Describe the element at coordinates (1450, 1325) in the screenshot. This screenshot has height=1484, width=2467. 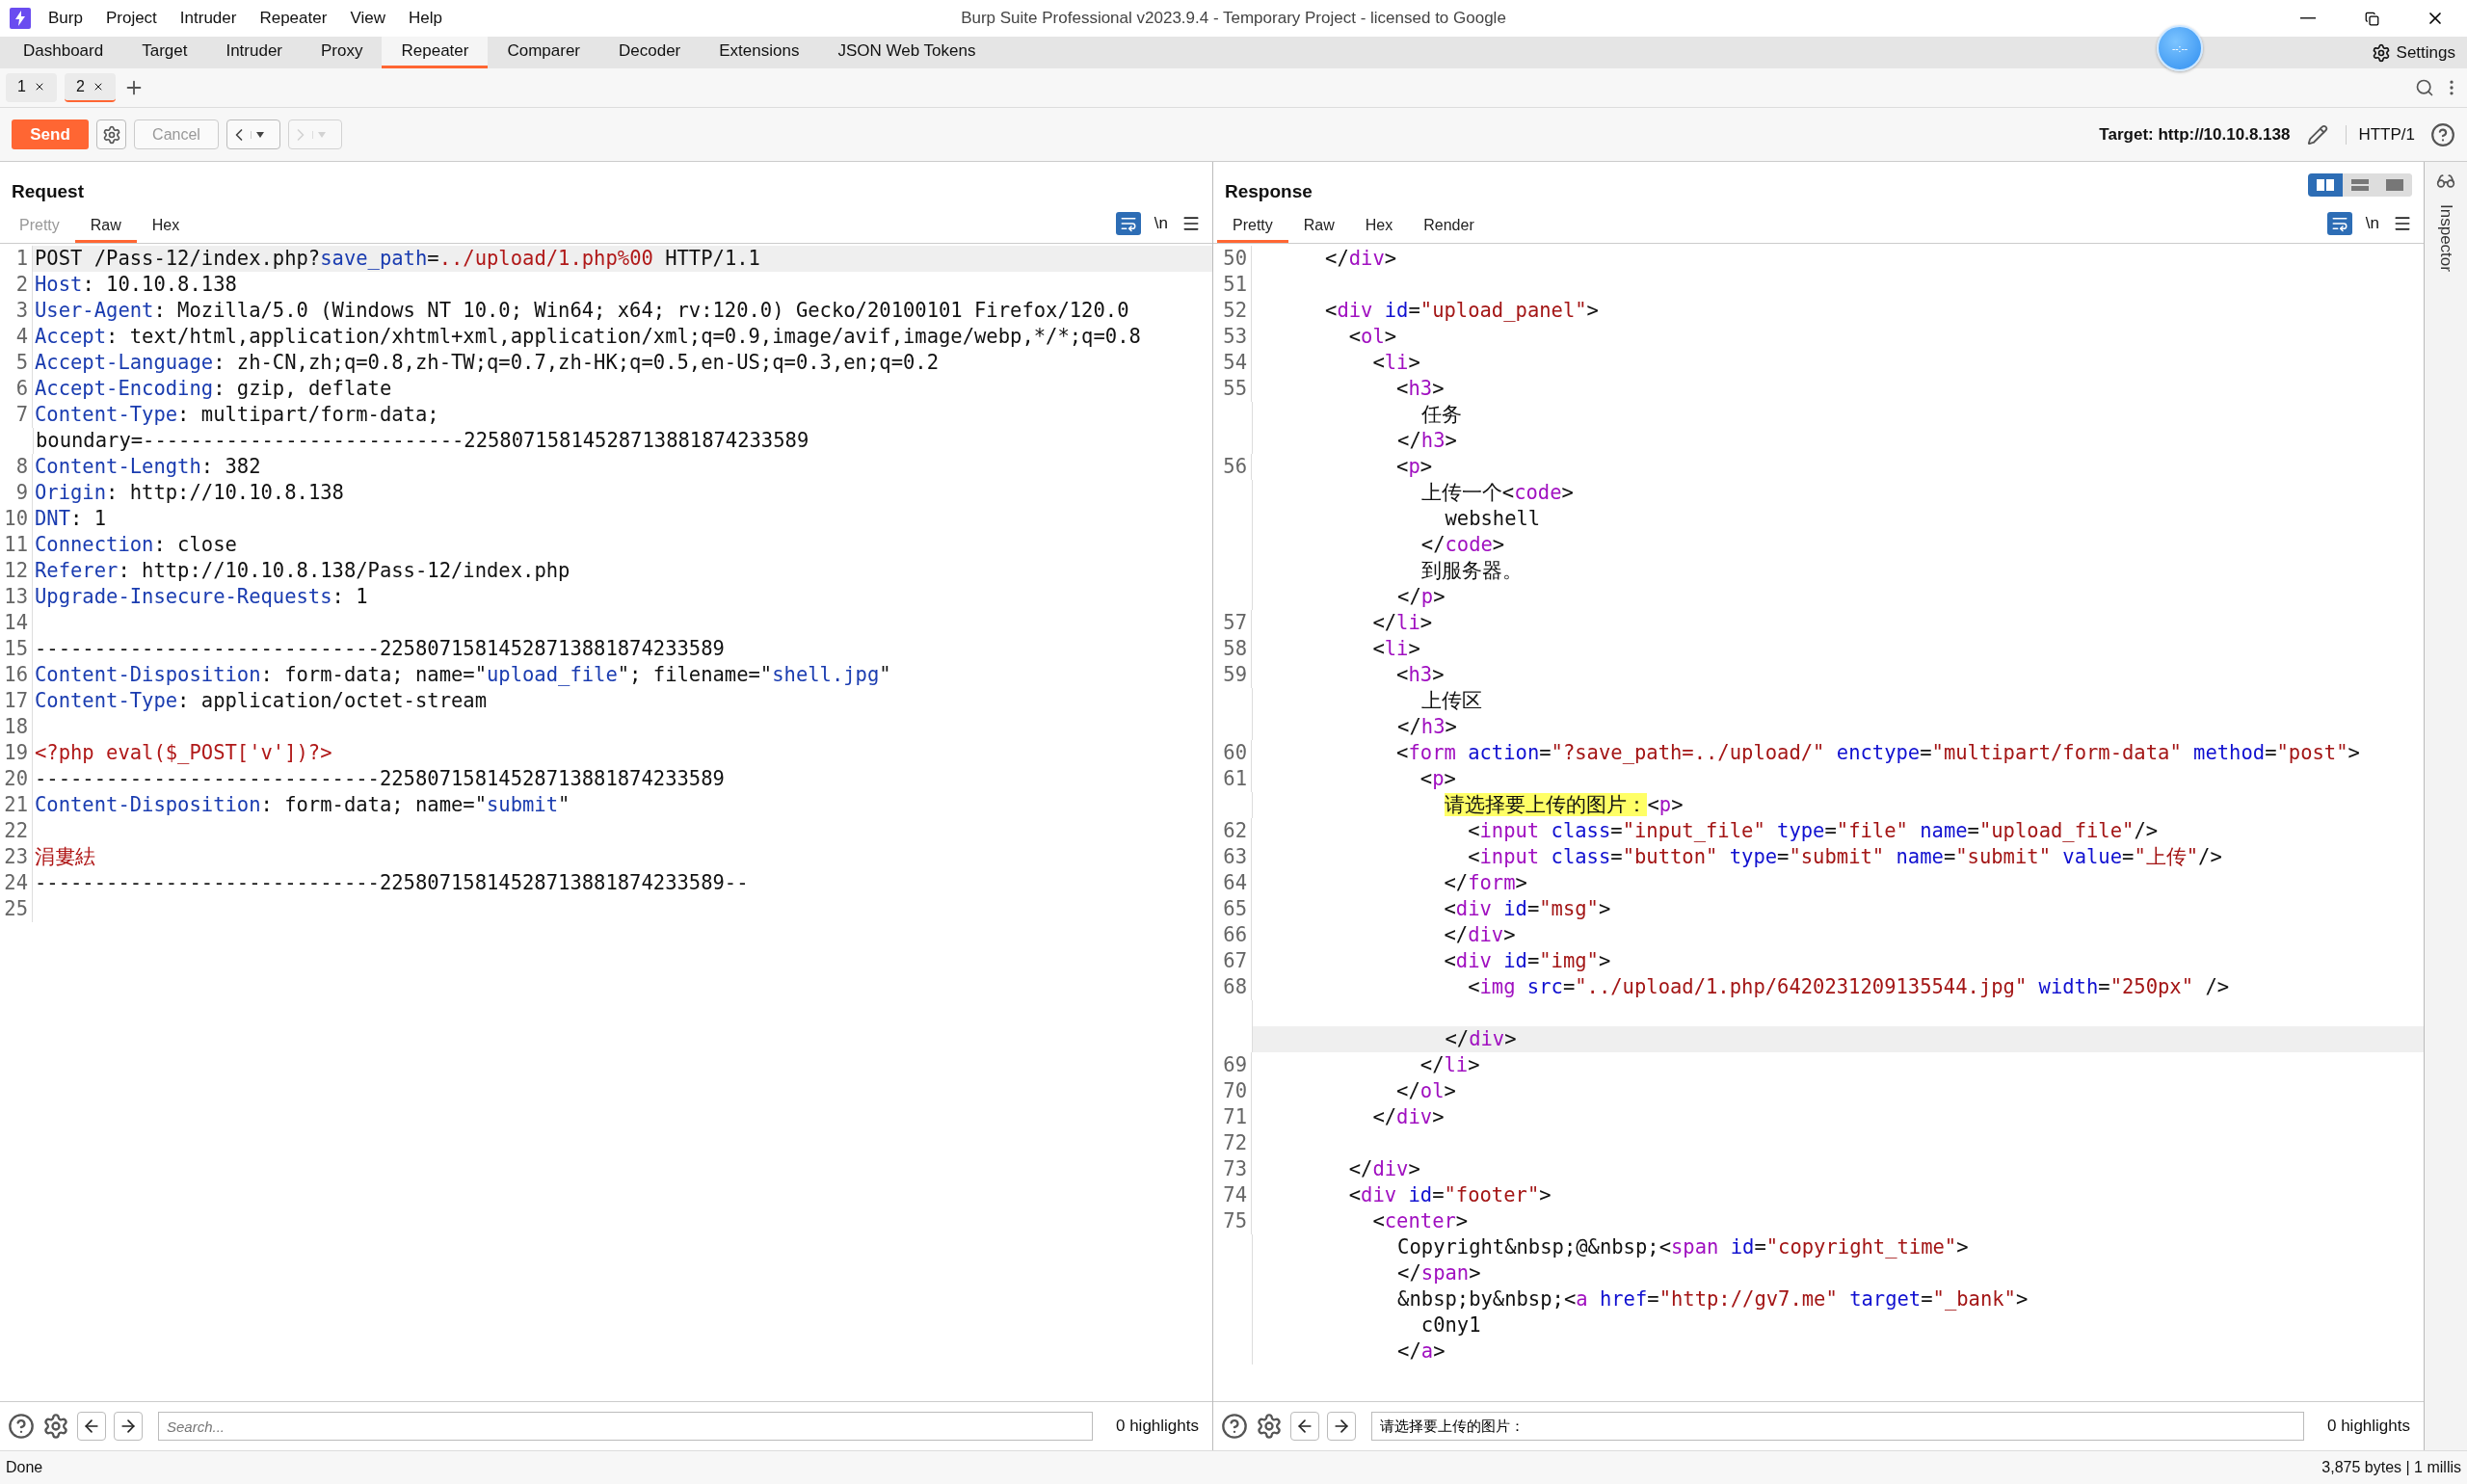
I see `code-line: c0ny1` at that location.